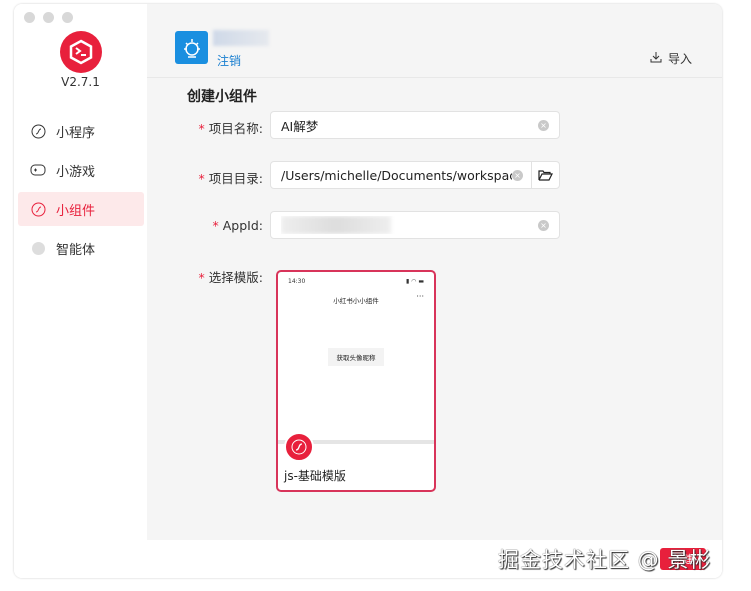  What do you see at coordinates (299, 447) in the screenshot?
I see `miniprogram-logo-icon` at bounding box center [299, 447].